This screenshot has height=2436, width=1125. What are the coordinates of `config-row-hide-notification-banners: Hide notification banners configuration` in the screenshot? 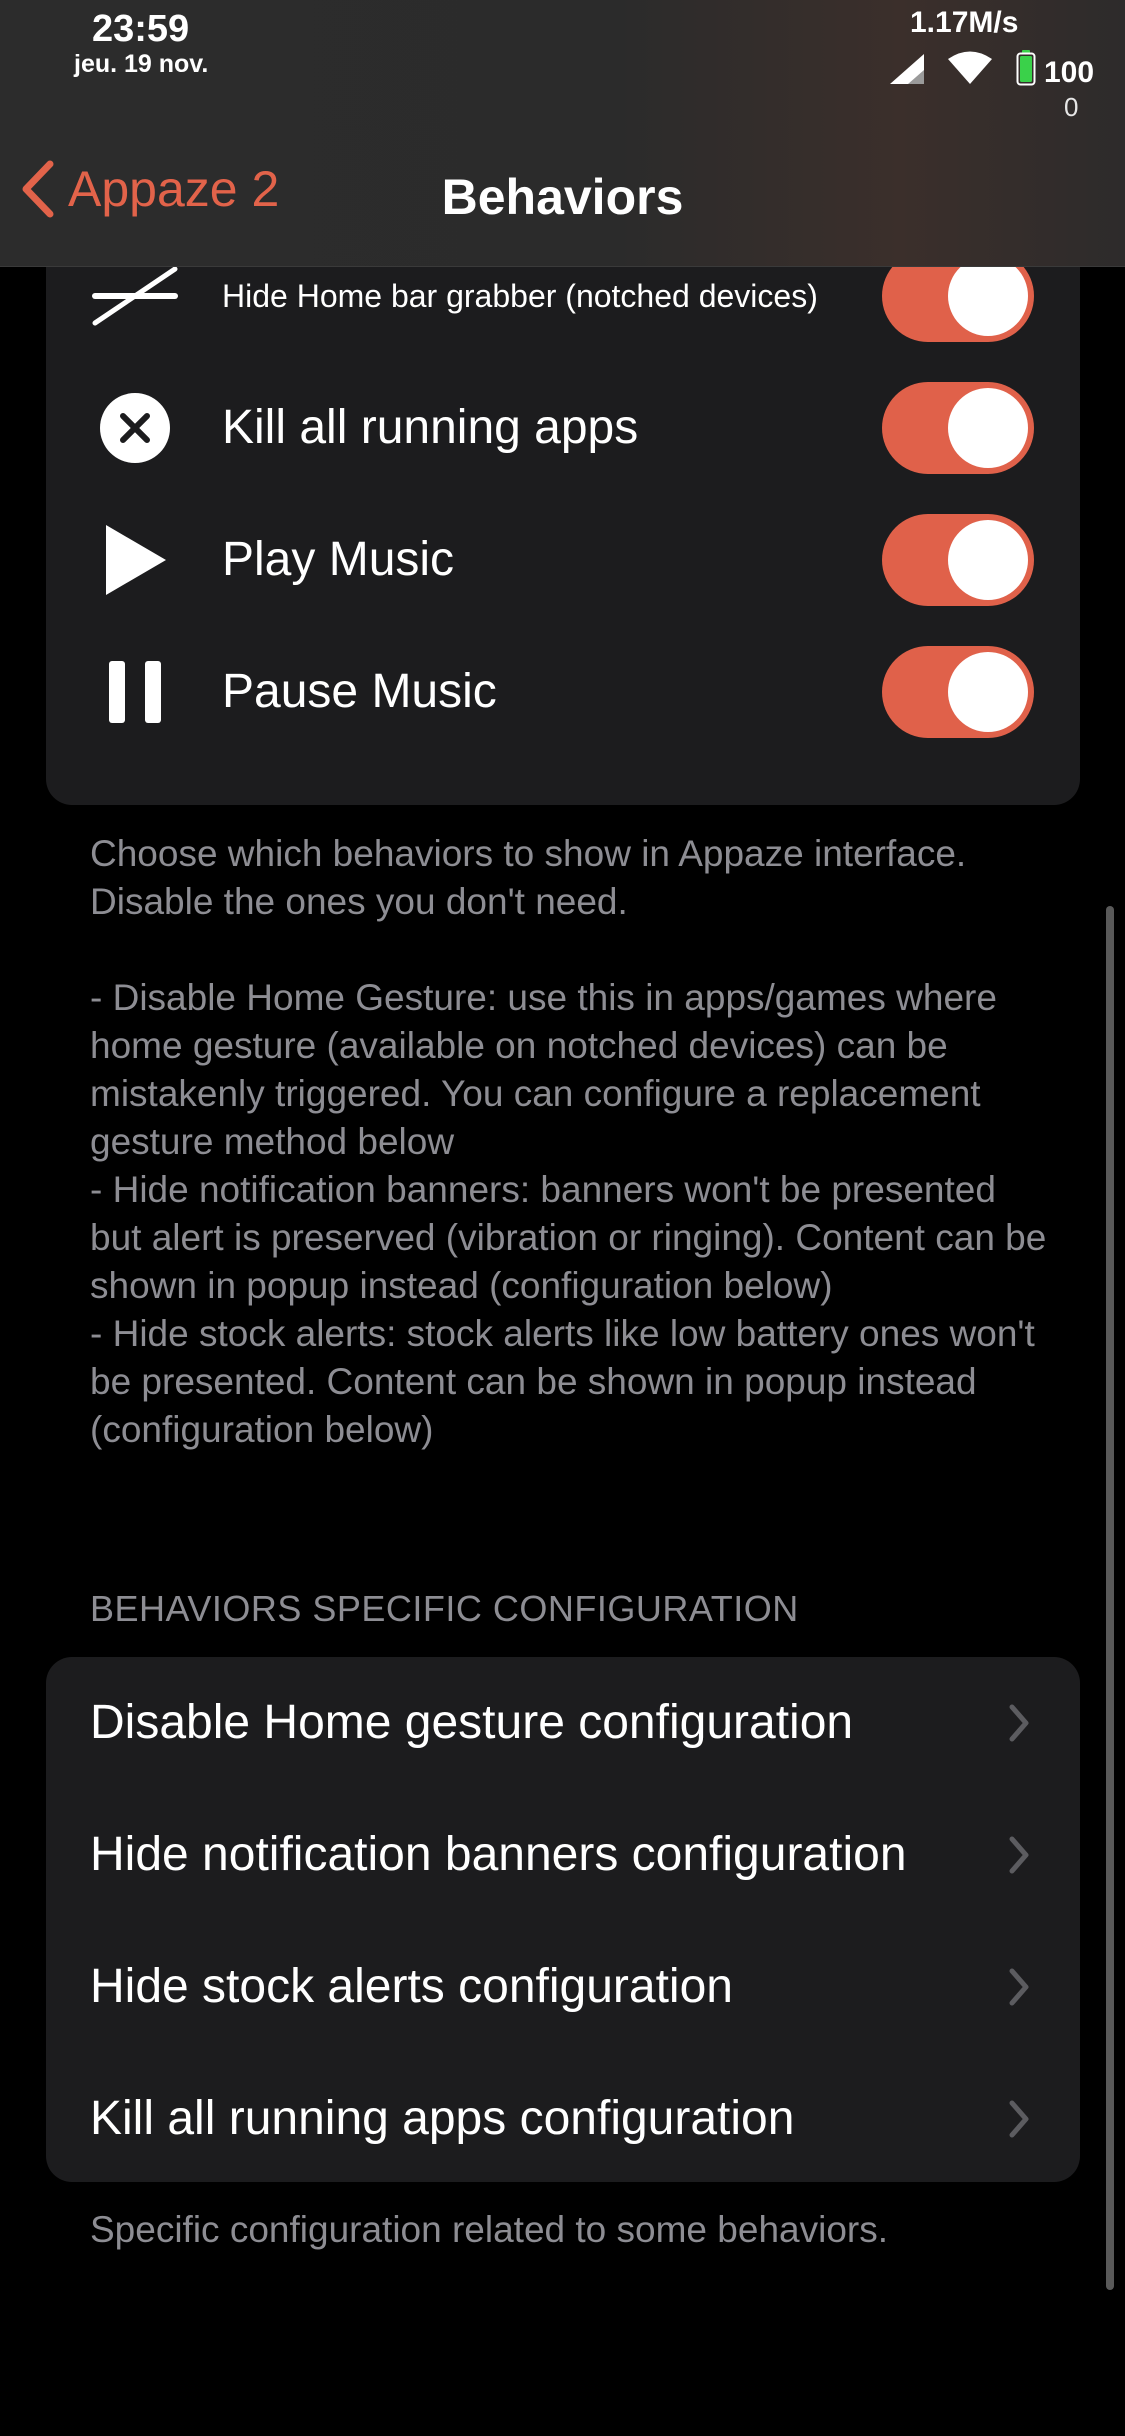 It's located at (563, 1855).